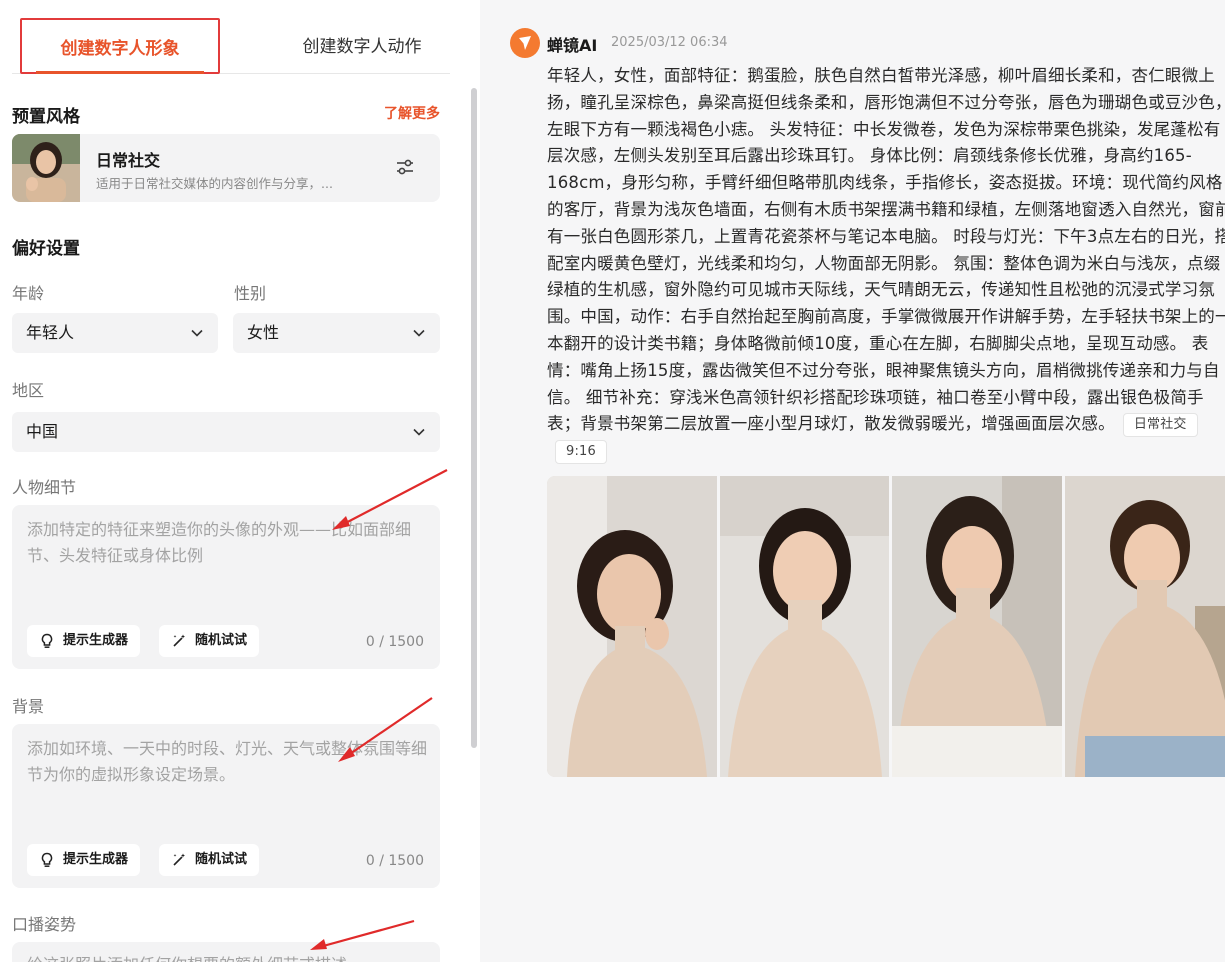 Image resolution: width=1225 pixels, height=962 pixels. Describe the element at coordinates (28, 293) in the screenshot. I see `age-label: 年龄` at that location.